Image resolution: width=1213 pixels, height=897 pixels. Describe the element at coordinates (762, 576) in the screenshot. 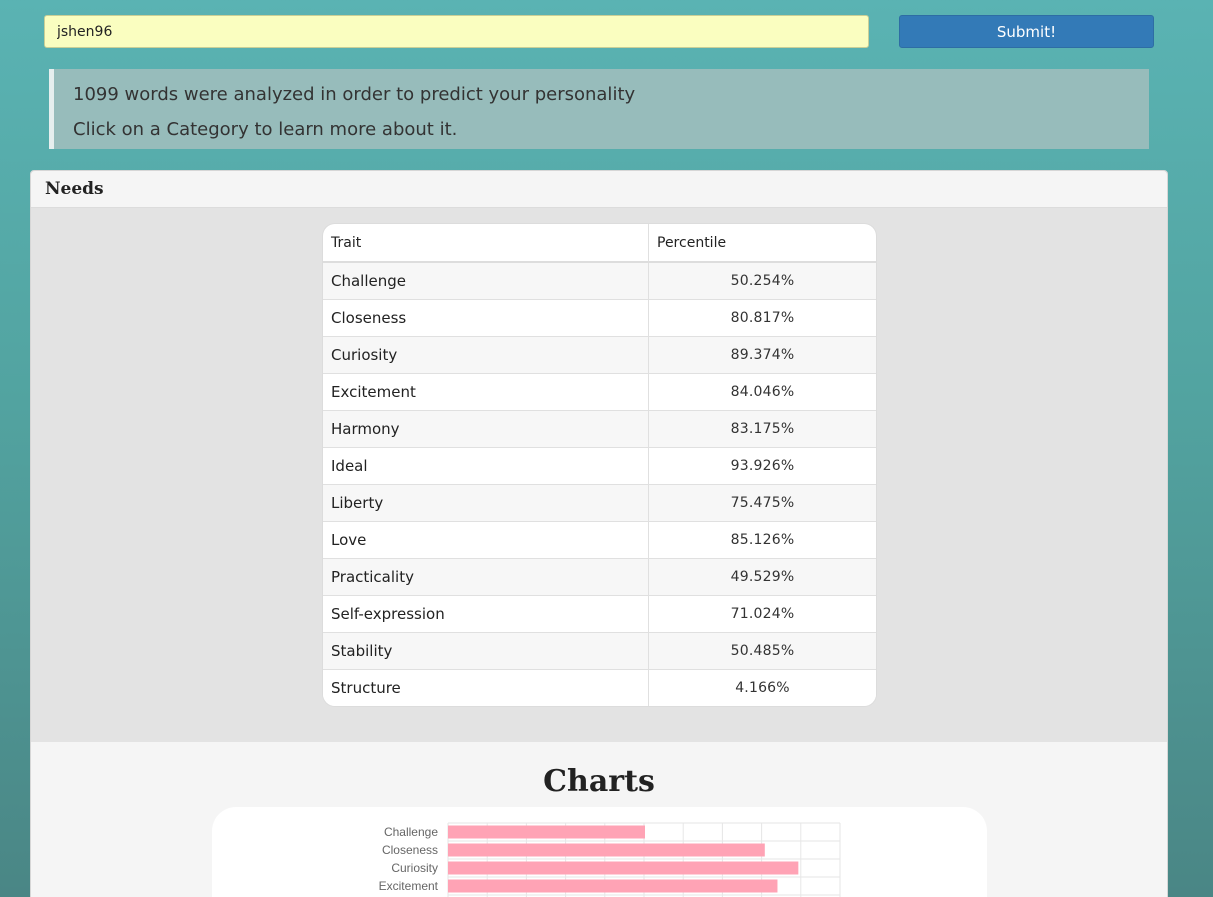

I see `trait-percentile: 49.529%` at that location.